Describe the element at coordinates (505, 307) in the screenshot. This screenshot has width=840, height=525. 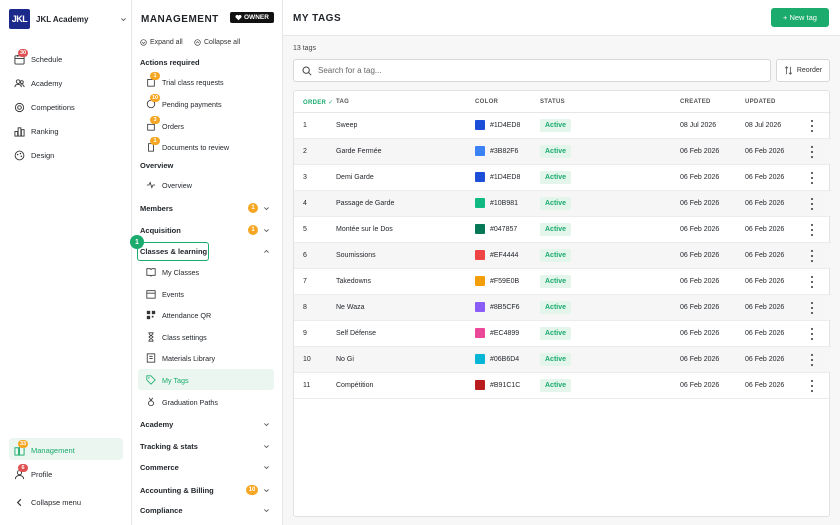
I see `row-color-hex: #8B5CF6` at that location.